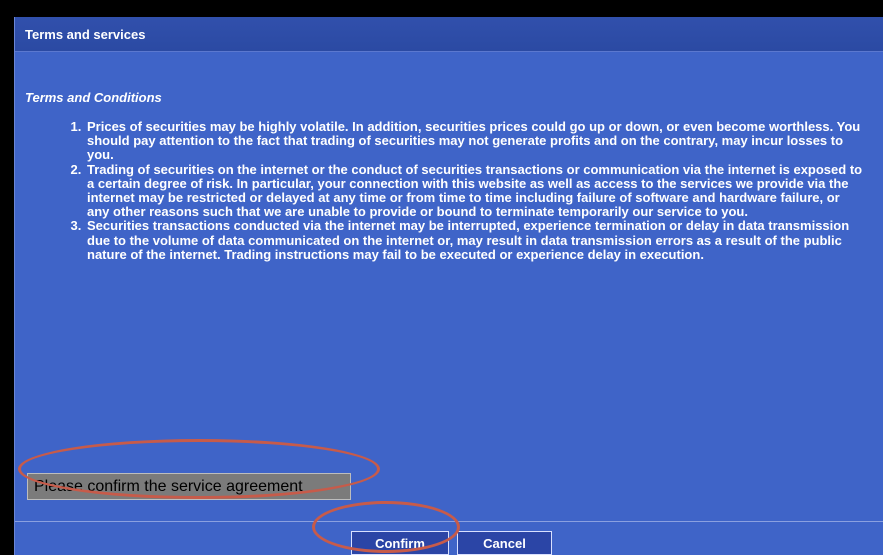 This screenshot has height=555, width=883. Describe the element at coordinates (85, 34) in the screenshot. I see `dialog-title: Terms and services` at that location.